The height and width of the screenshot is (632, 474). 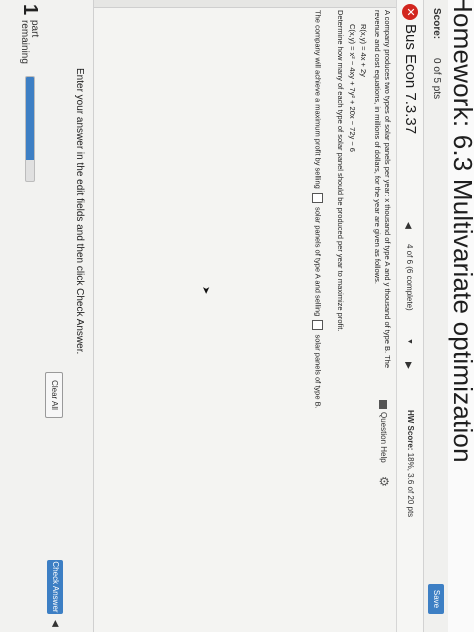 I want to click on check-answer-button: Check Answer, so click(x=55, y=587).